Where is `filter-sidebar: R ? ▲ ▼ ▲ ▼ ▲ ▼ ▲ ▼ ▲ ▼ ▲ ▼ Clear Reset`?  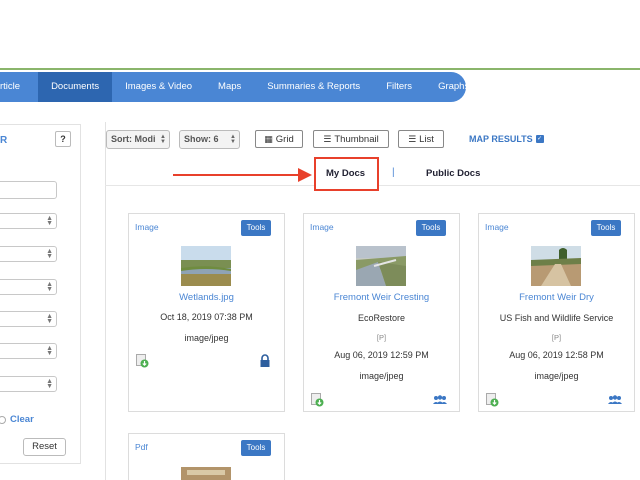 filter-sidebar: R ? ▲ ▼ ▲ ▼ ▲ ▼ ▲ ▼ ▲ ▼ ▲ ▼ Clear Reset is located at coordinates (40, 294).